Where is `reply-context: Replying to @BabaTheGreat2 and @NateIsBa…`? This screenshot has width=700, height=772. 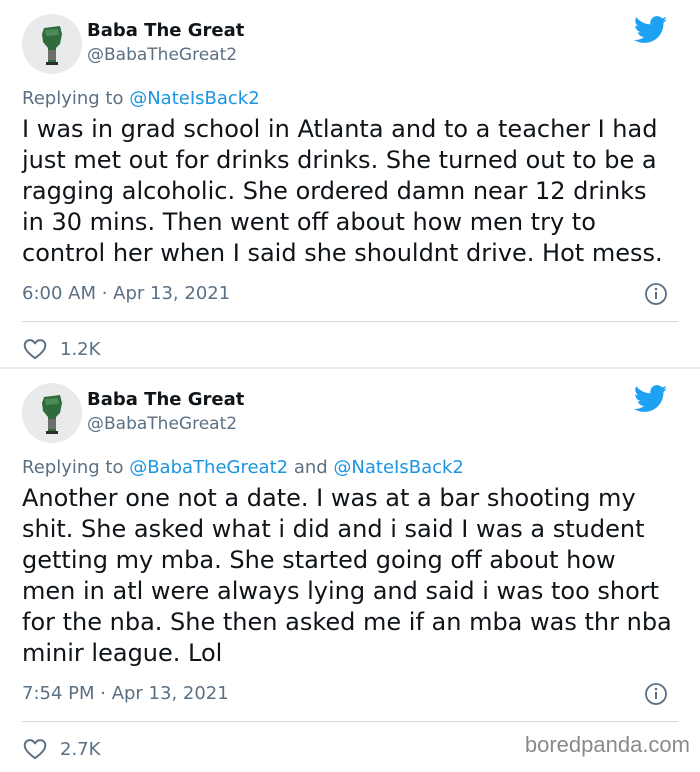
reply-context: Replying to @BabaTheGreat2 and @NateIsBa… is located at coordinates (350, 468).